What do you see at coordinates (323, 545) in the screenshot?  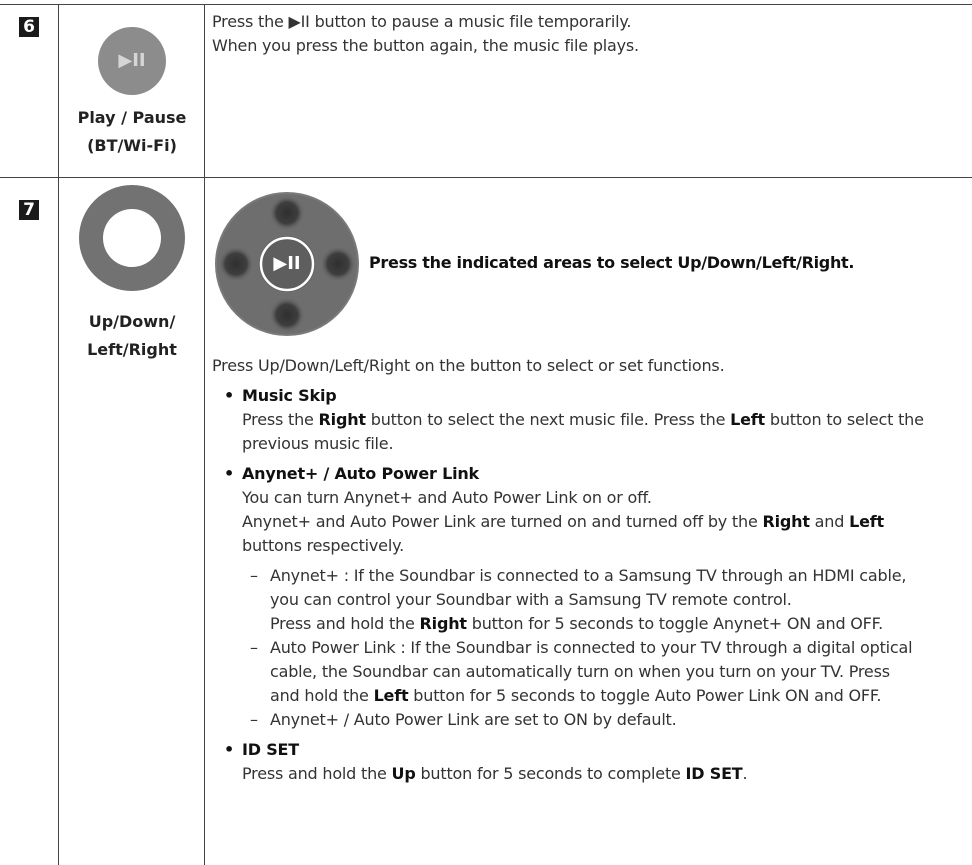 I see `anynet-line: buttons respectively.` at bounding box center [323, 545].